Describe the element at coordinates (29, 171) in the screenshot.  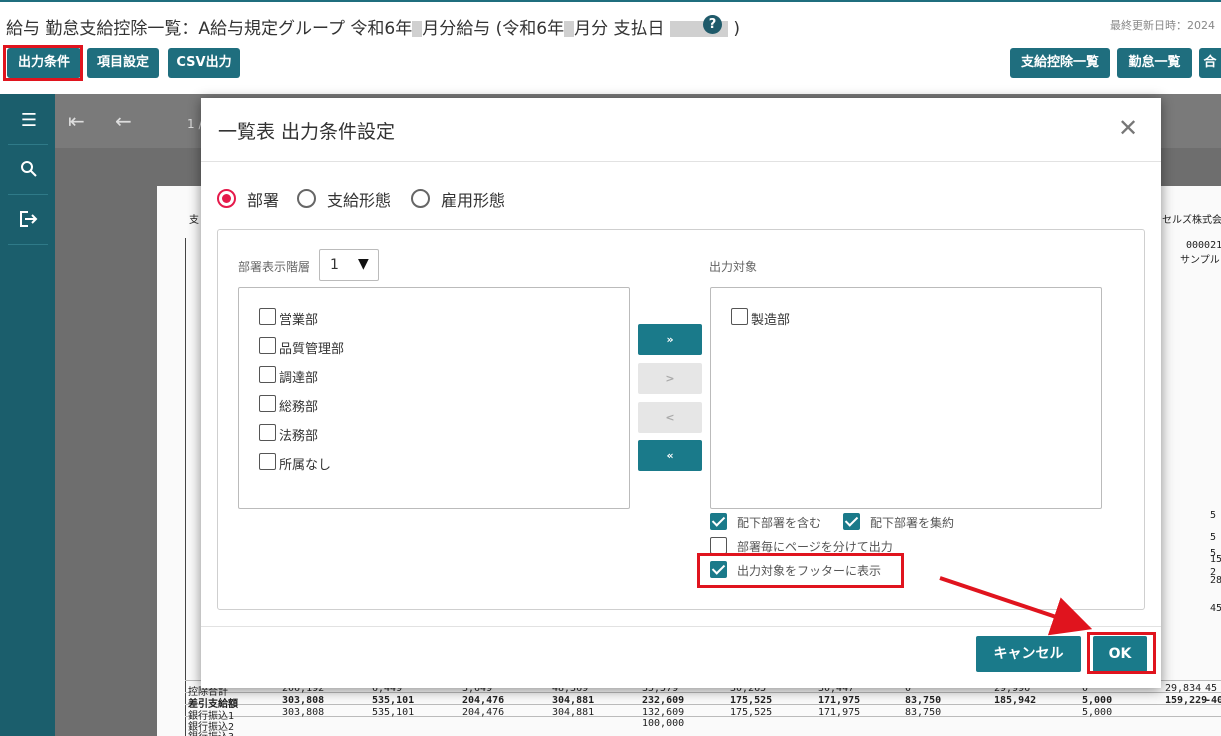
I see `search-icon` at that location.